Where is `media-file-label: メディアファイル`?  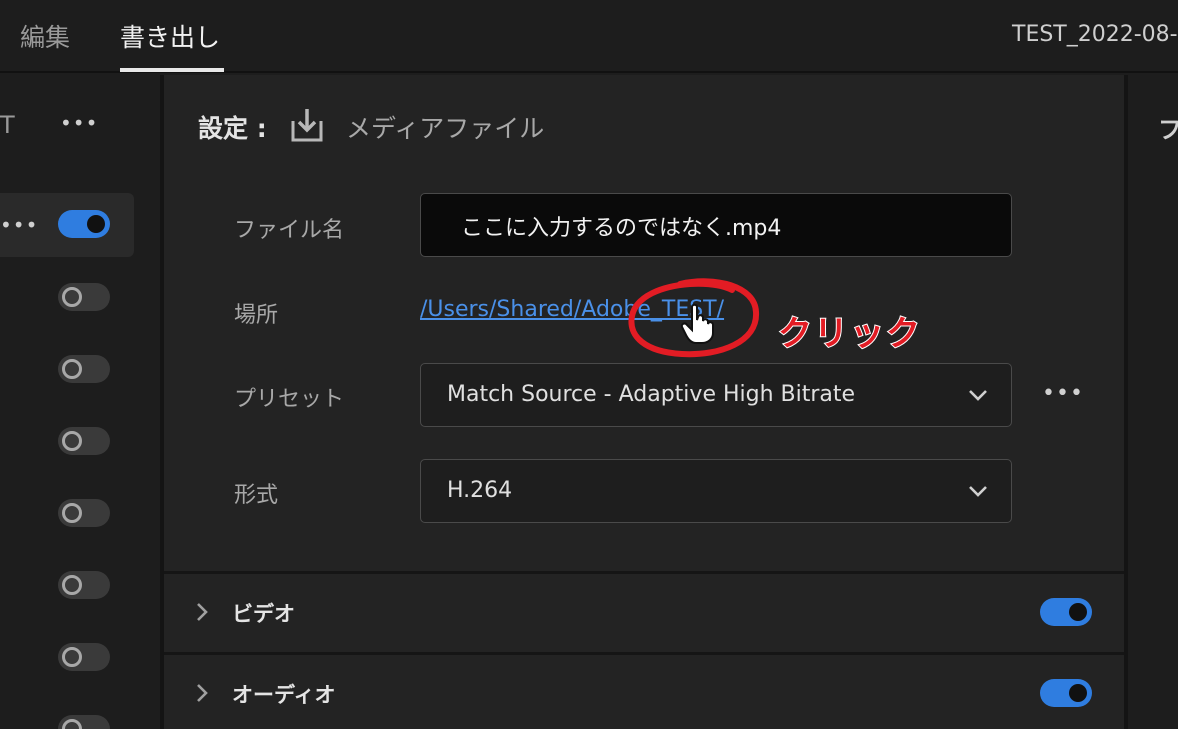
media-file-label: メディアファイル is located at coordinates (445, 128).